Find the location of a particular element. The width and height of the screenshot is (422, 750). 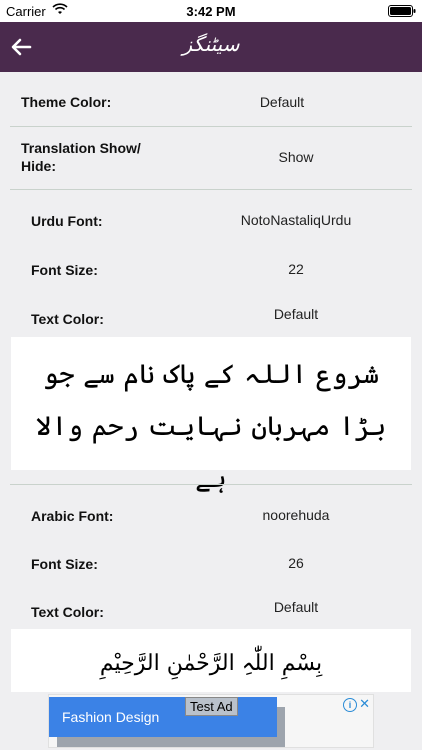

arabic-preview-text: بِسْمِ اللّٰہِ الرَّحْمٰنِ الرَّحِیْمِ is located at coordinates (211, 663).